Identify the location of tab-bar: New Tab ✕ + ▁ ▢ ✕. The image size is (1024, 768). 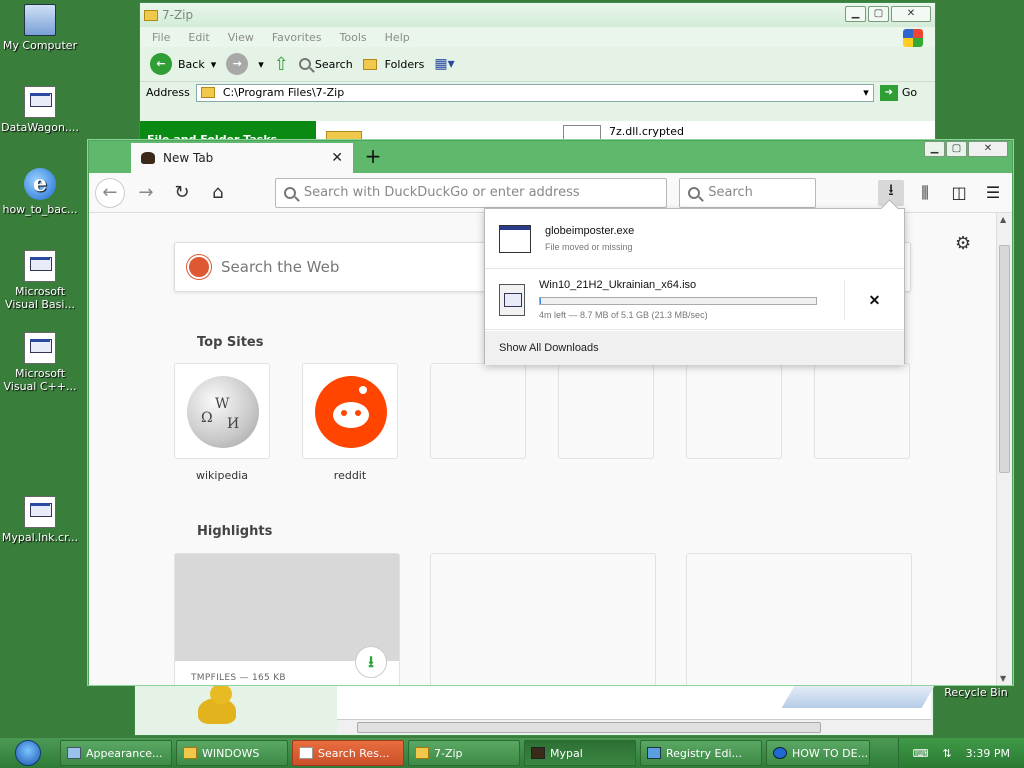
(550, 157).